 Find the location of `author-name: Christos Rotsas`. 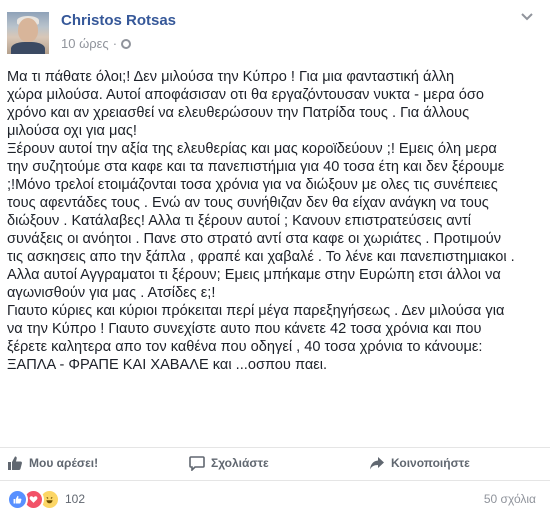

author-name: Christos Rotsas is located at coordinates (118, 20).